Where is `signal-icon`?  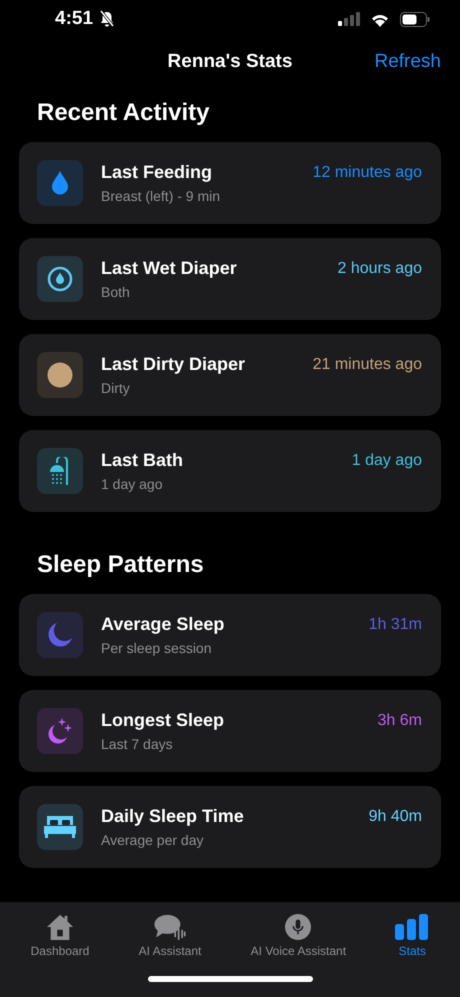
signal-icon is located at coordinates (349, 19).